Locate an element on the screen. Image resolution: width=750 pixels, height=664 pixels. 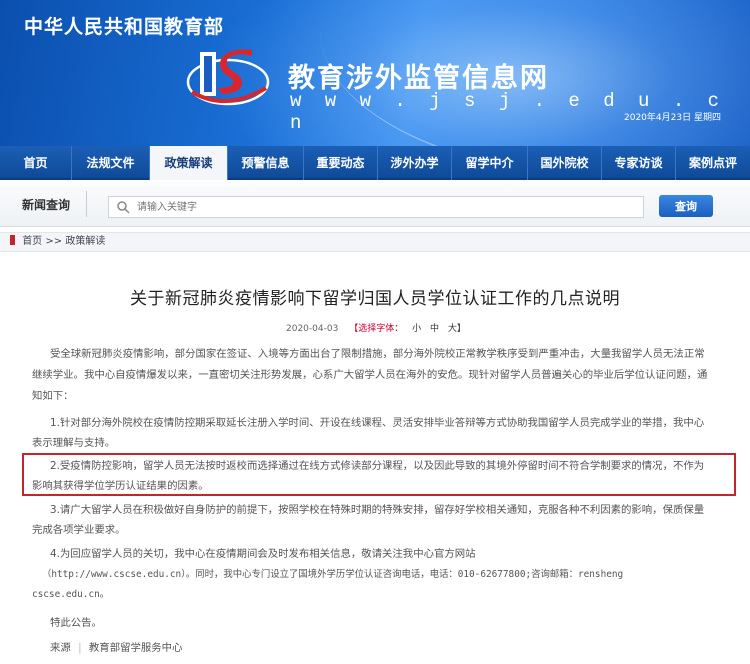
search-button: 查询 is located at coordinates (686, 206).